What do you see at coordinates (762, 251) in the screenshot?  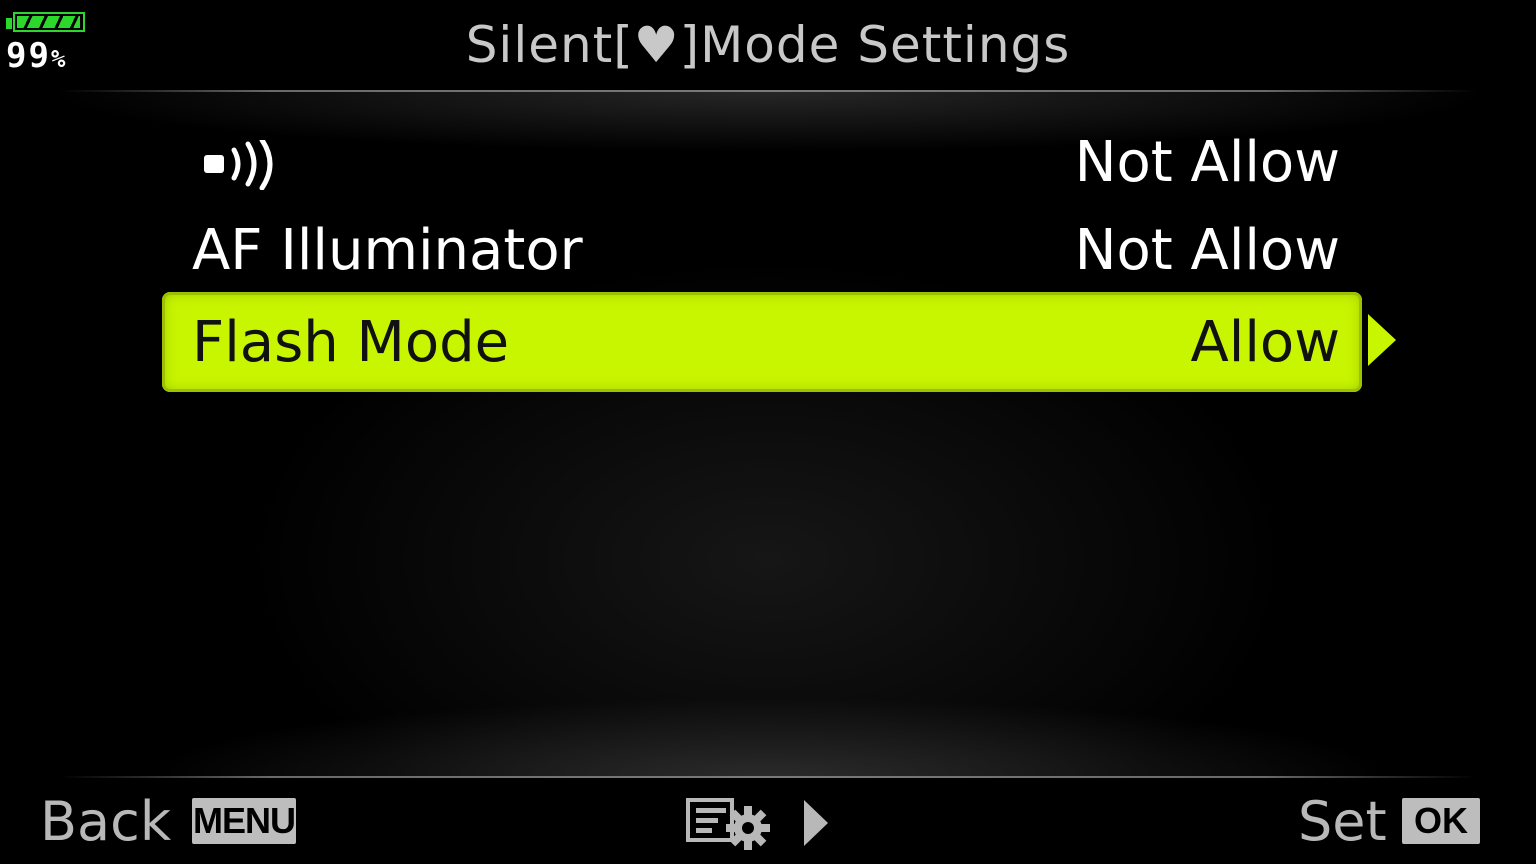 I see `menu-item-af-illuminator: AF Illuminator Not Allow` at bounding box center [762, 251].